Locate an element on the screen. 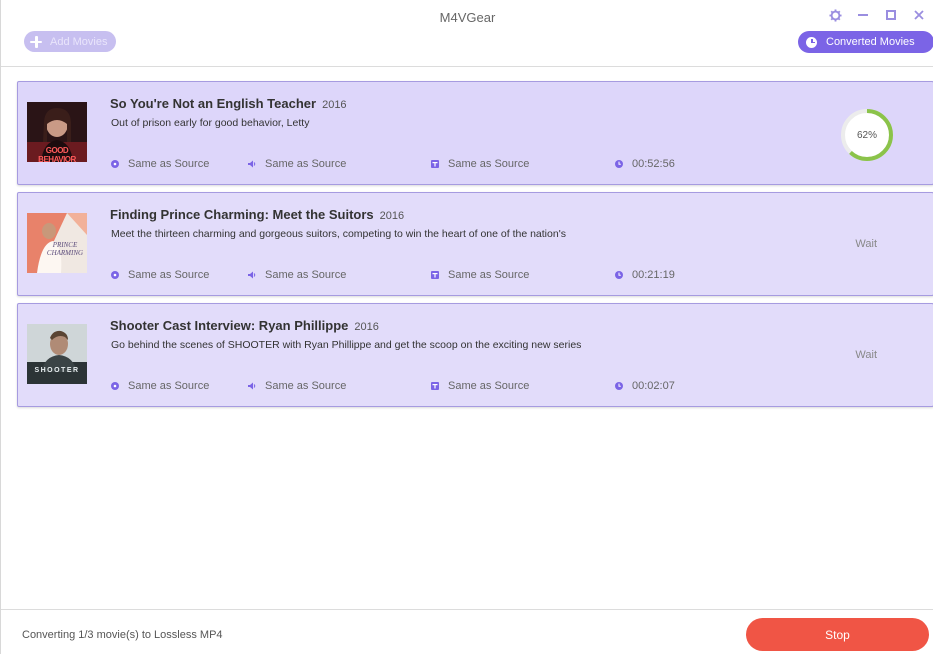 The image size is (933, 654). converted-movies-label: Converted Movies is located at coordinates (870, 42).